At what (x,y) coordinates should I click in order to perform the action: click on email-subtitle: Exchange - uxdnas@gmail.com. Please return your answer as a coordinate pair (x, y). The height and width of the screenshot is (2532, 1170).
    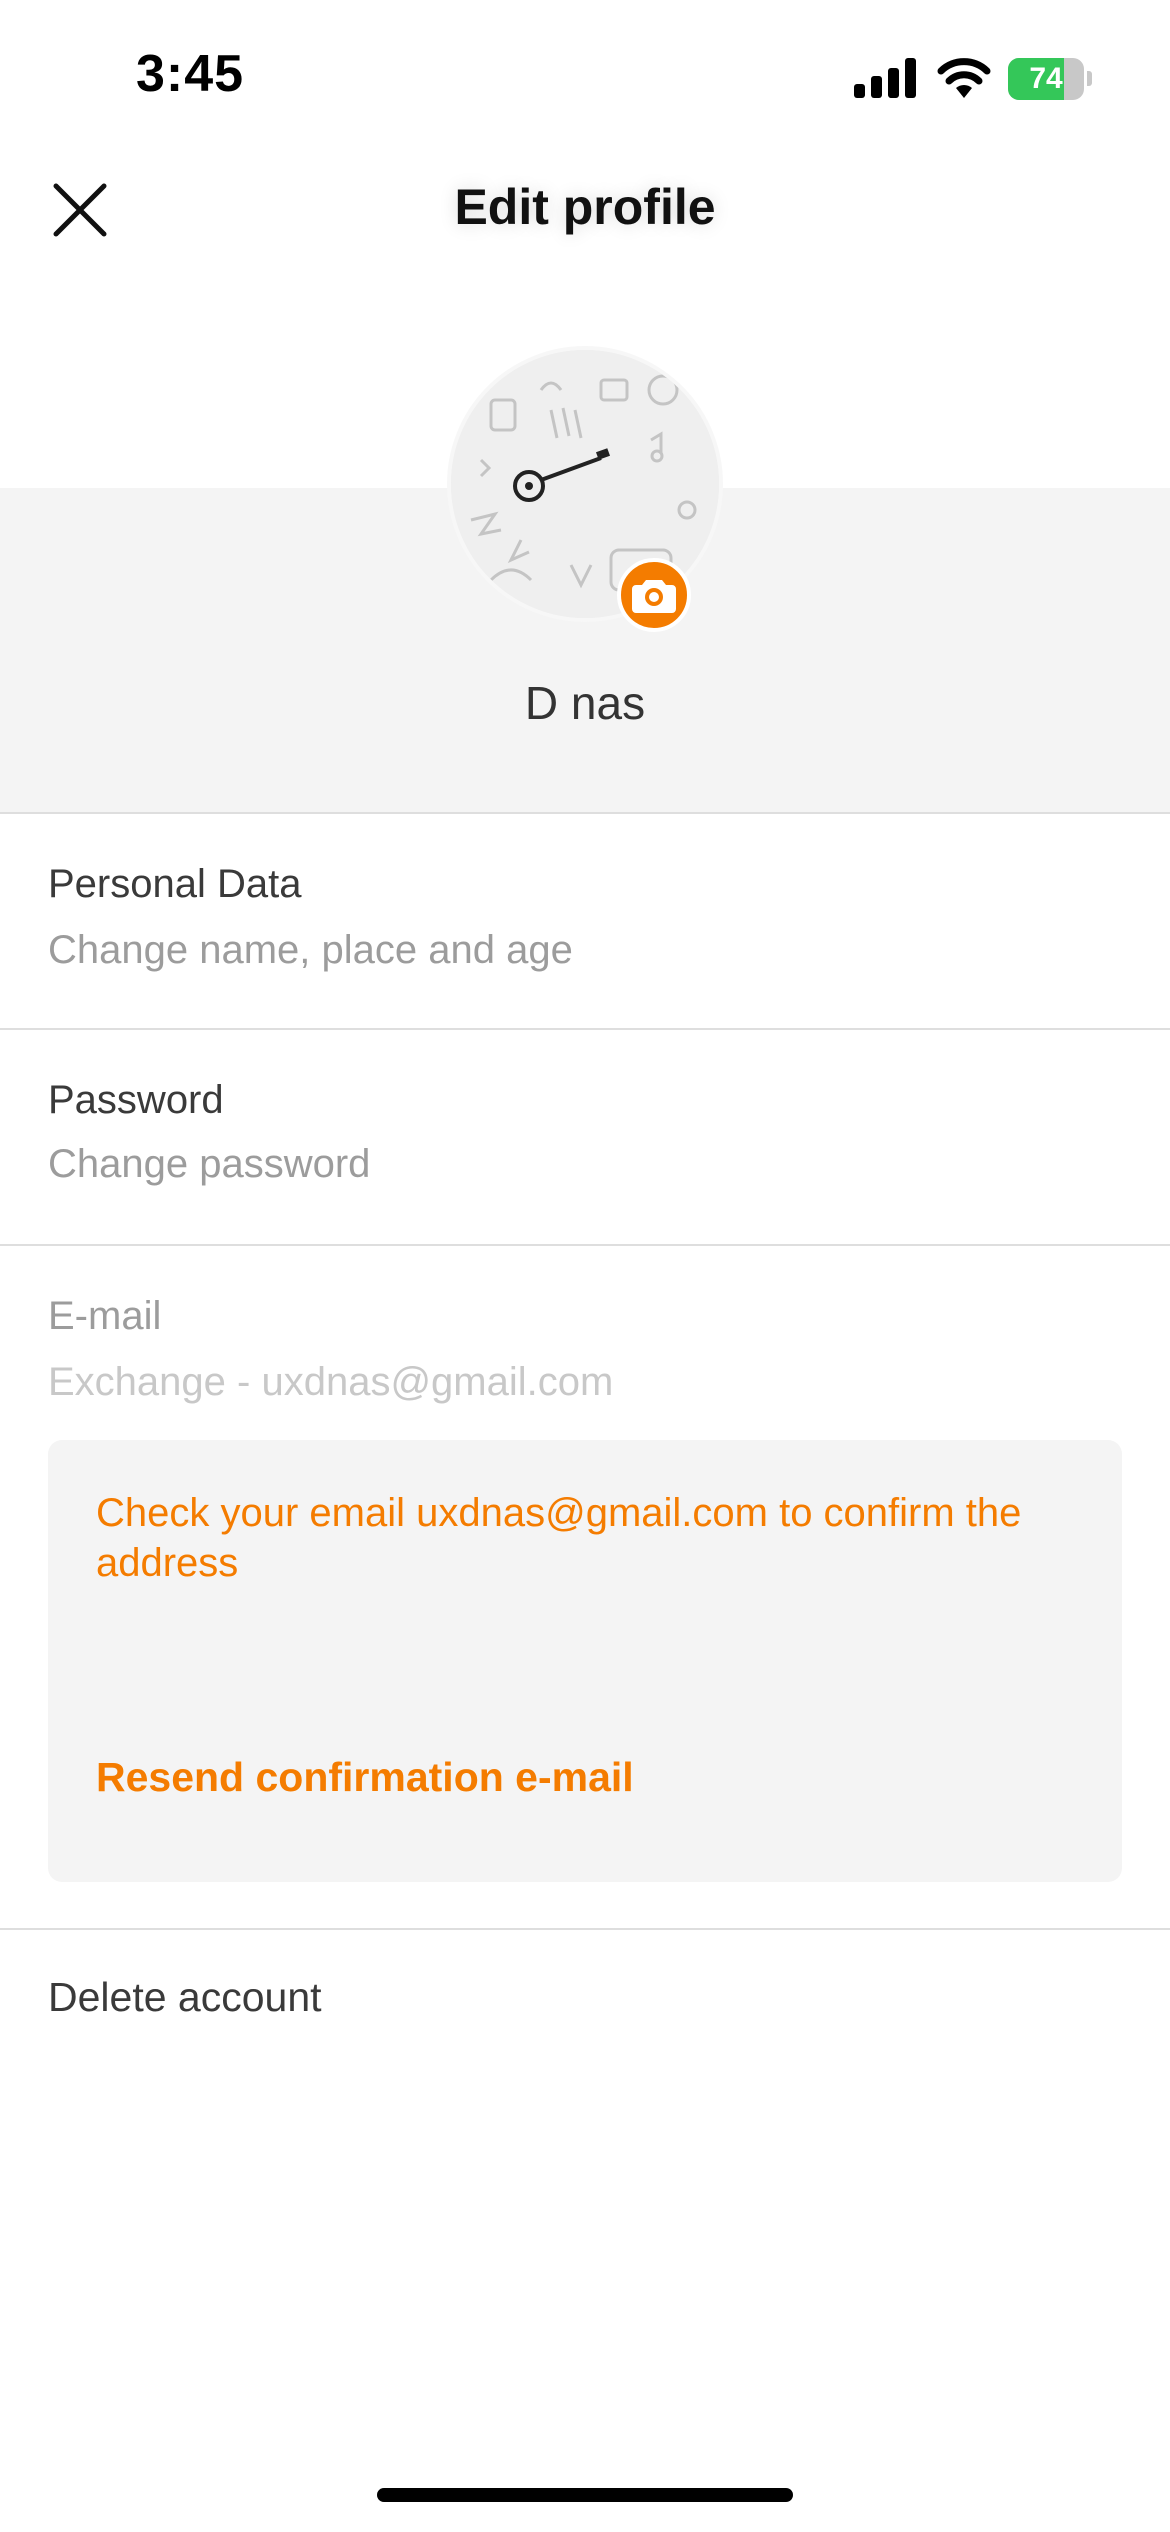
    Looking at the image, I should click on (331, 1382).